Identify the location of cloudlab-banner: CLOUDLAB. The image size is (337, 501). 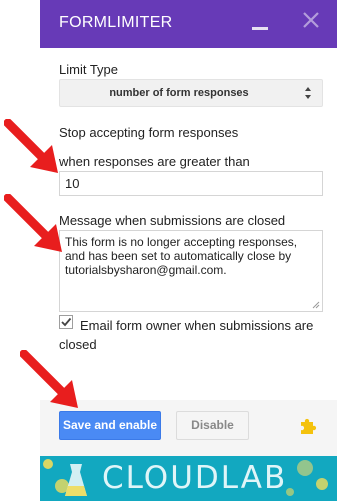
(188, 478).